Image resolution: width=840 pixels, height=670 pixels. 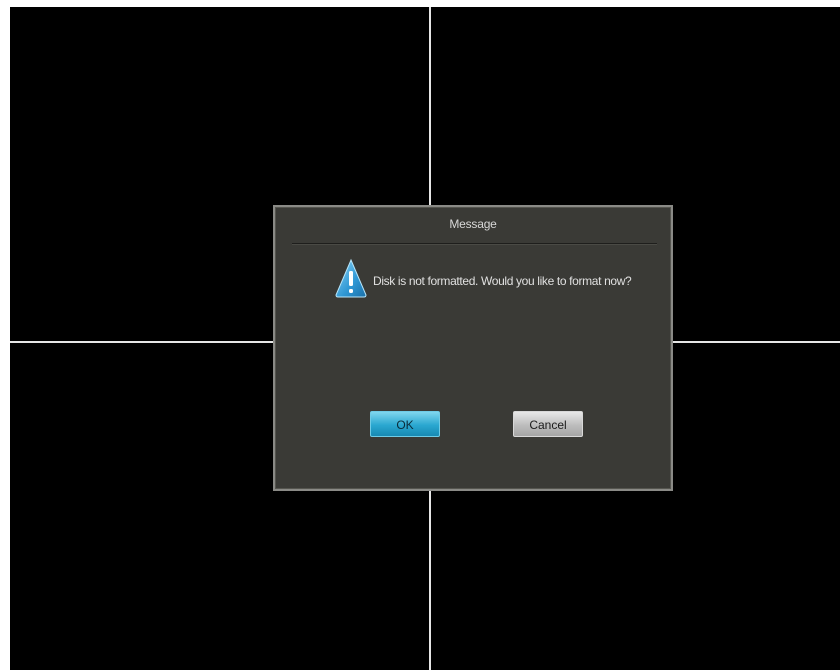 I want to click on warning-icon, so click(x=351, y=278).